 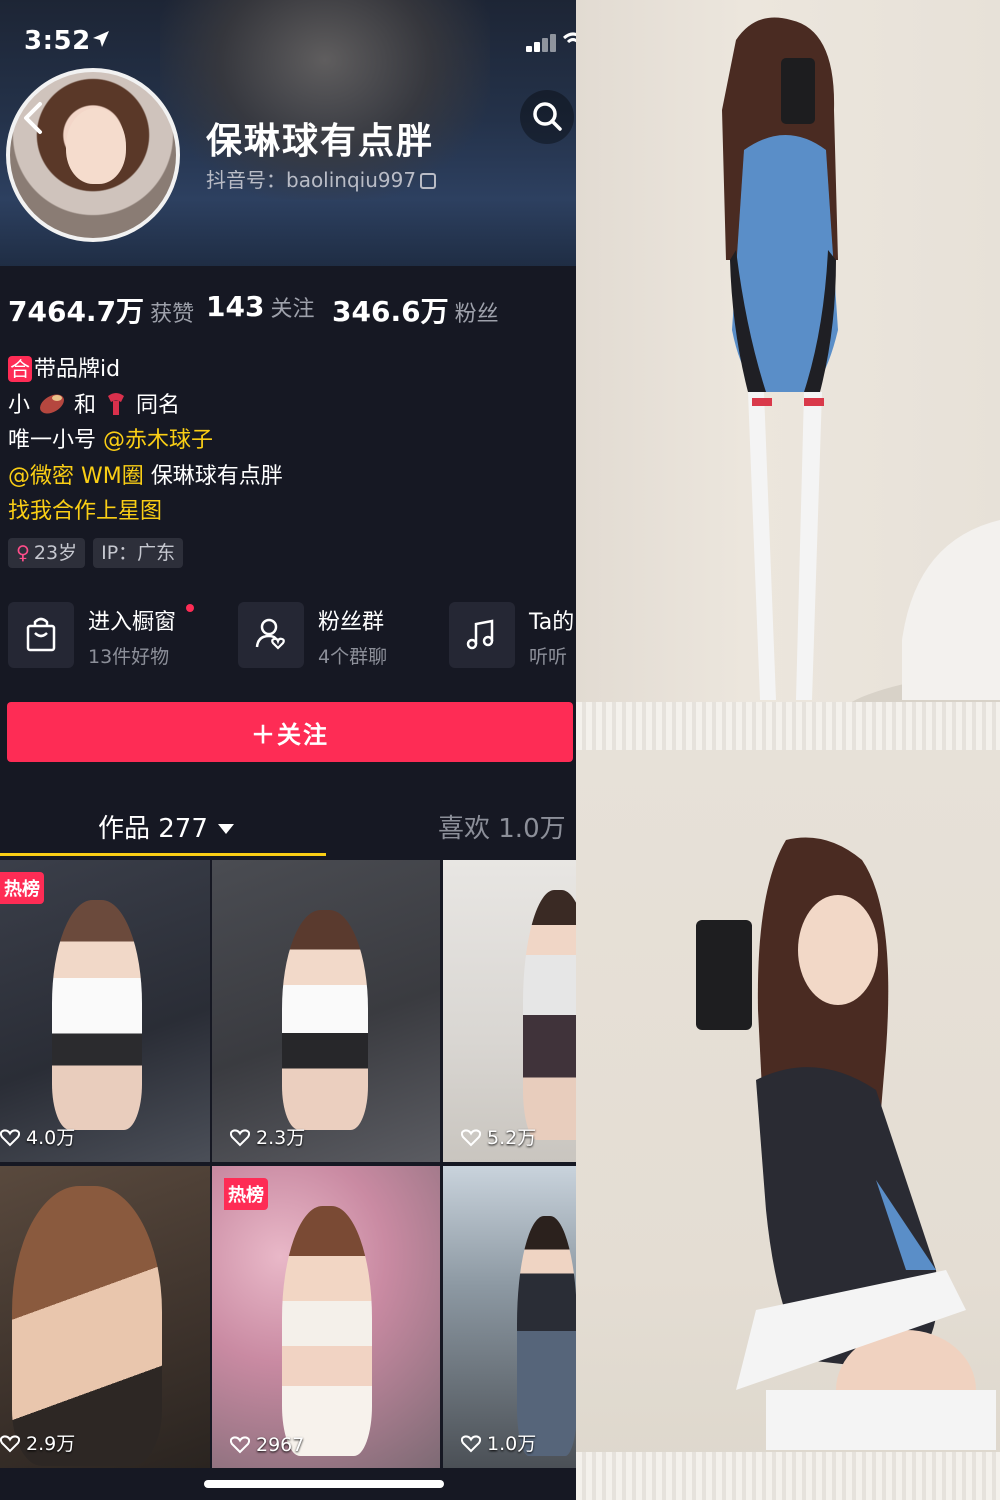 What do you see at coordinates (543, 43) in the screenshot?
I see `signal-icon` at bounding box center [543, 43].